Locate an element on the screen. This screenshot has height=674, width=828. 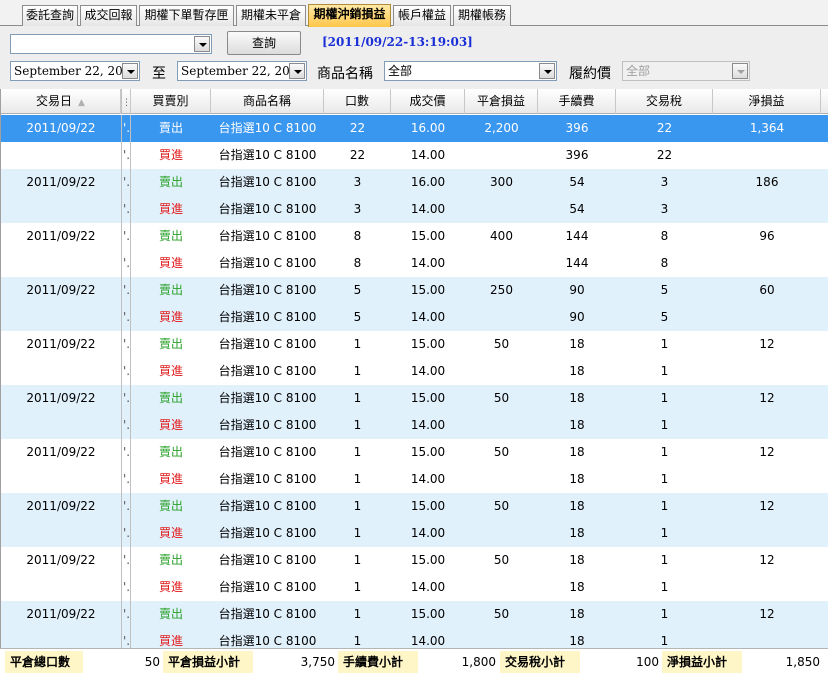
cell-lots: 5 is located at coordinates (357, 317).